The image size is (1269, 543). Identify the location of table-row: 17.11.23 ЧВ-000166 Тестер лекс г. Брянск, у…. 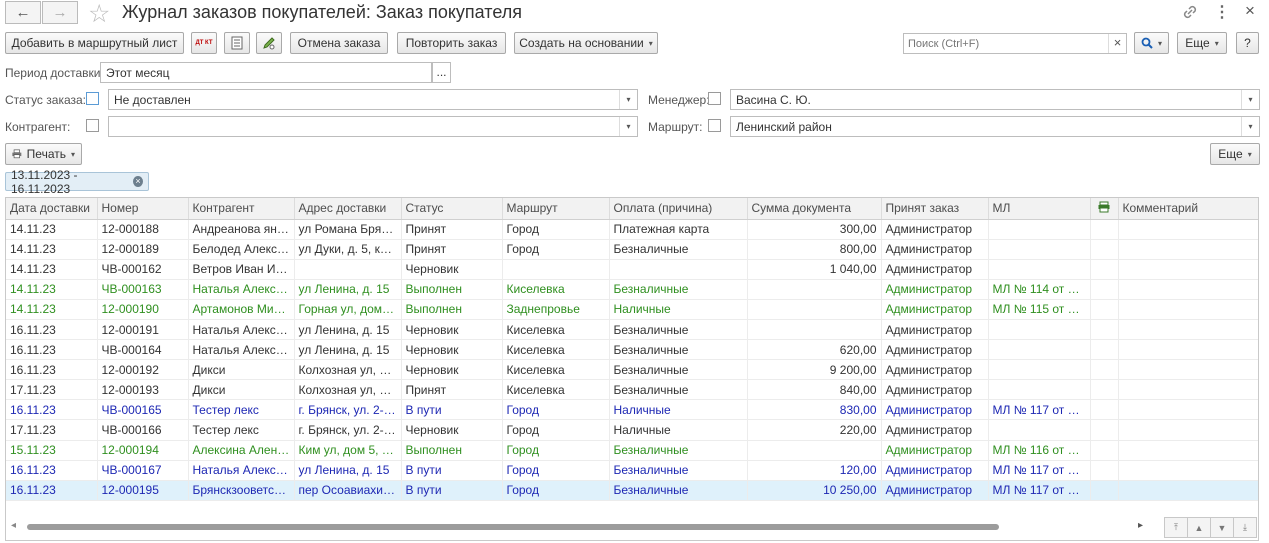
(632, 430).